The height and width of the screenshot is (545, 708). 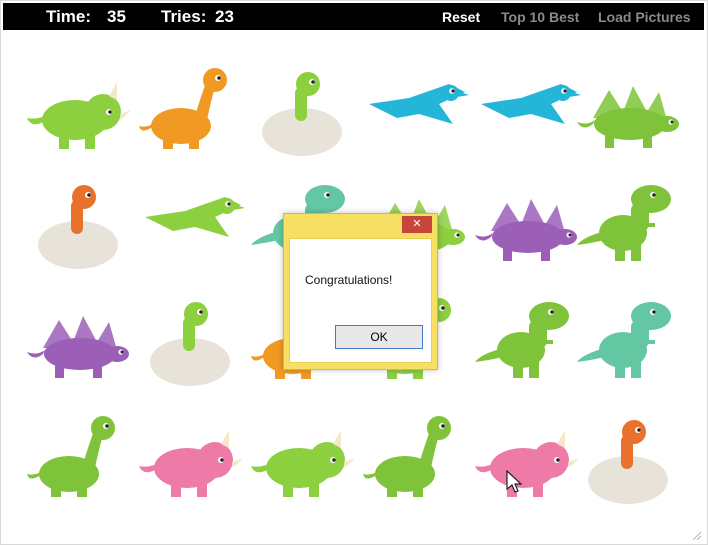 I want to click on time-label: Time:, so click(x=69, y=16).